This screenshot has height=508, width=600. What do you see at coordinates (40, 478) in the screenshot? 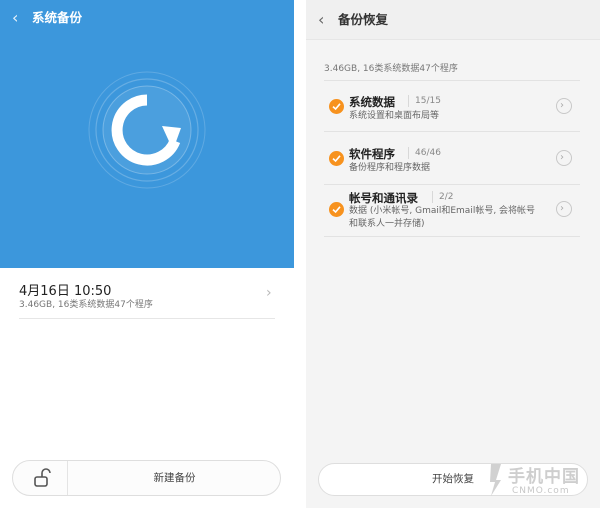
I see `unlock-icon` at bounding box center [40, 478].